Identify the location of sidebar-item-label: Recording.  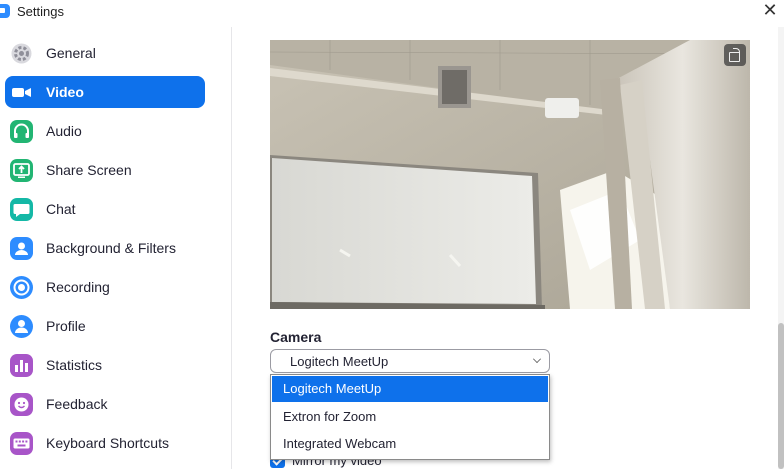
(78, 287).